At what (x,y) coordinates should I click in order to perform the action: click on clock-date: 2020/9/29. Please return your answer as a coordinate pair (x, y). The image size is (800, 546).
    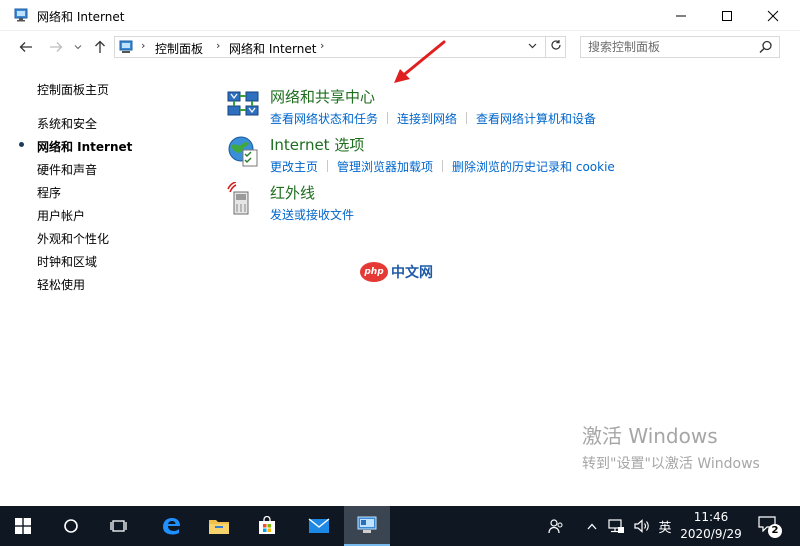
    Looking at the image, I should click on (711, 534).